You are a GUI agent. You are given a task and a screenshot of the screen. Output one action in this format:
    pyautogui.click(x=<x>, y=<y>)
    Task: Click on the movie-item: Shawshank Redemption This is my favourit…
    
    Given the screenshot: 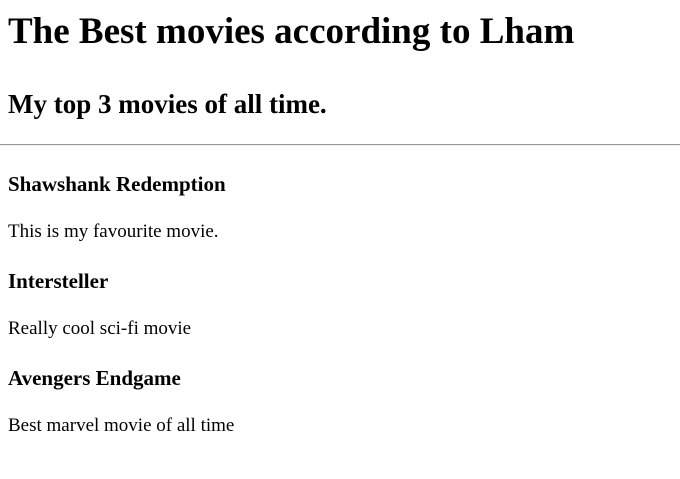 What is the action you would take?
    pyautogui.click(x=344, y=208)
    